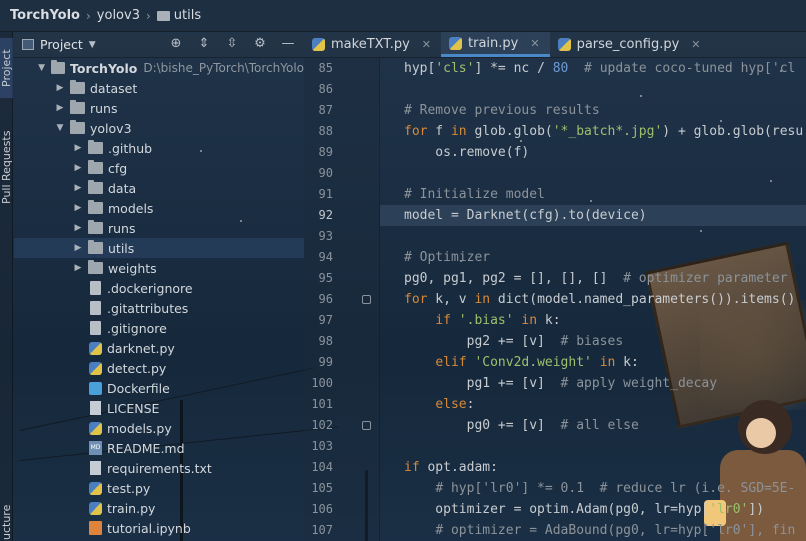 The width and height of the screenshot is (806, 541). Describe the element at coordinates (318, 131) in the screenshot. I see `line-number: 88` at that location.